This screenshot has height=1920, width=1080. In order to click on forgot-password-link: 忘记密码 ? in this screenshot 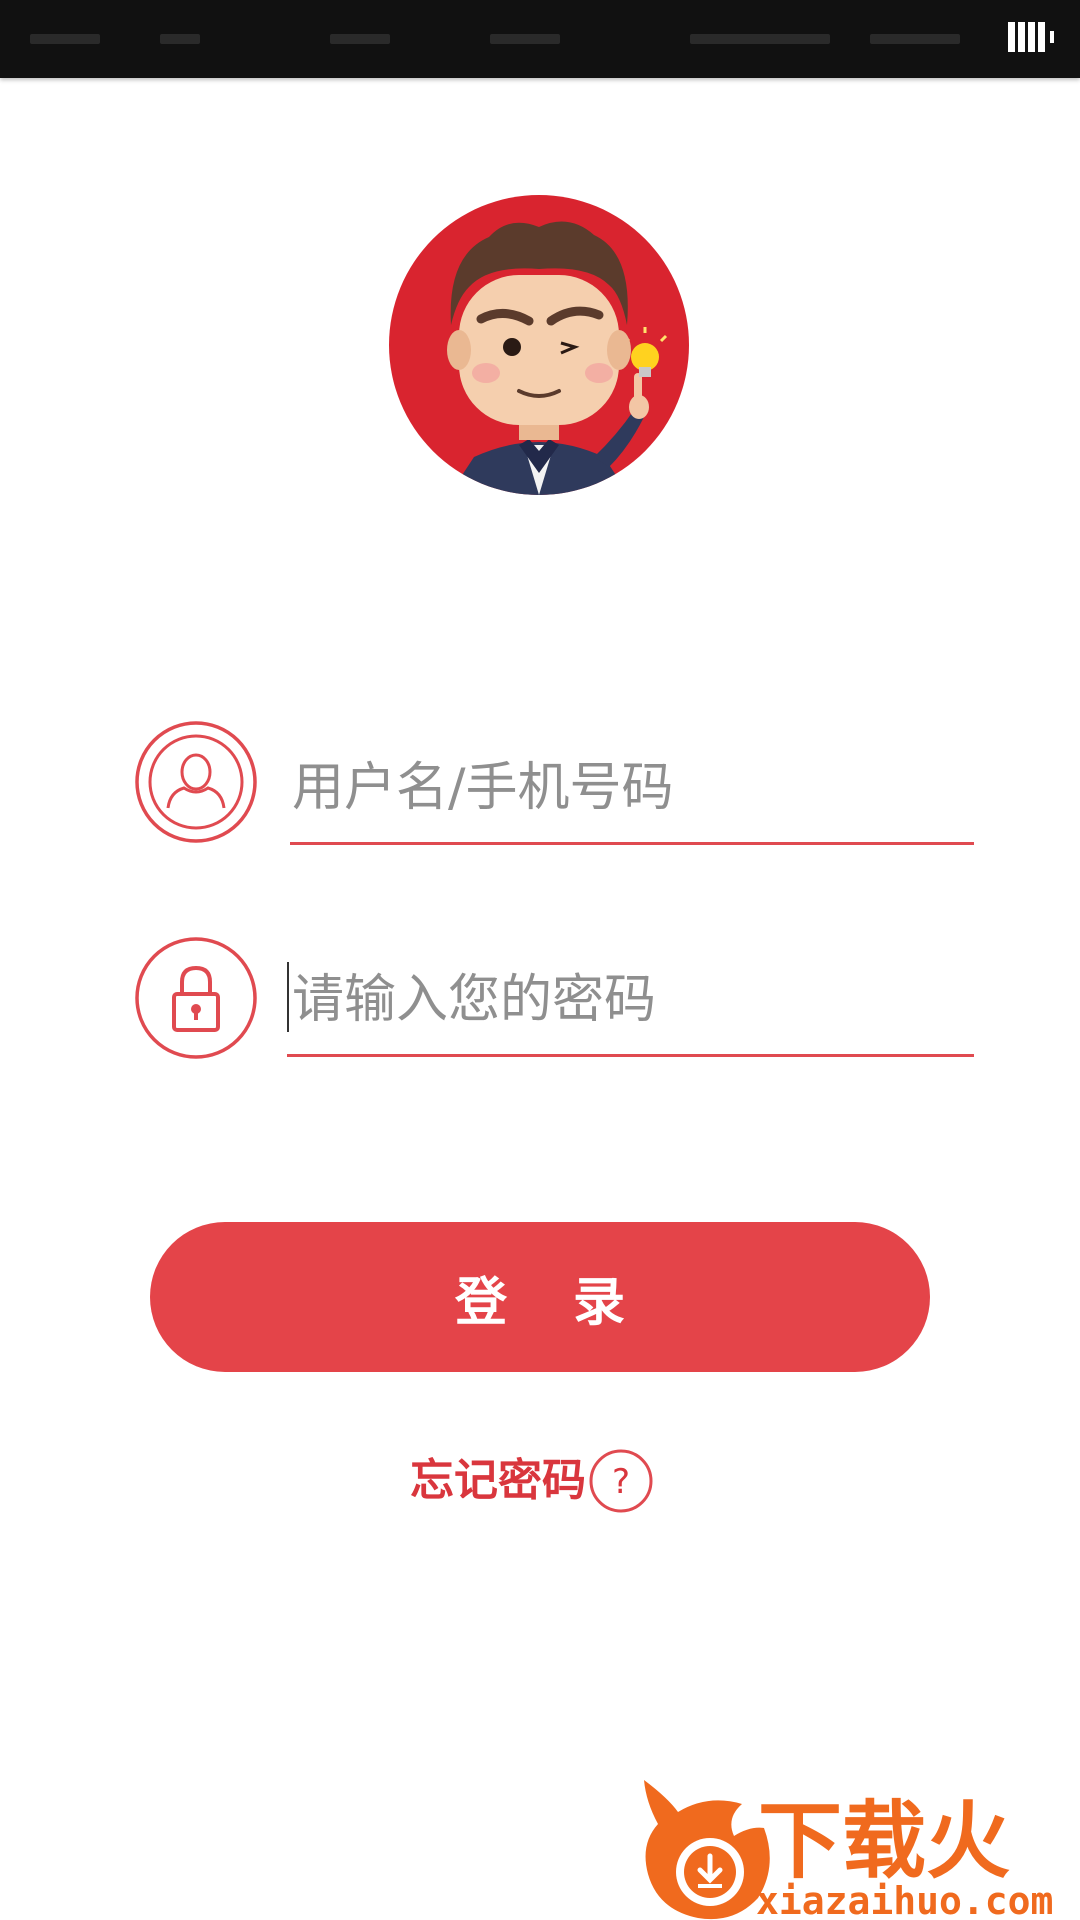, I will do `click(532, 1481)`.